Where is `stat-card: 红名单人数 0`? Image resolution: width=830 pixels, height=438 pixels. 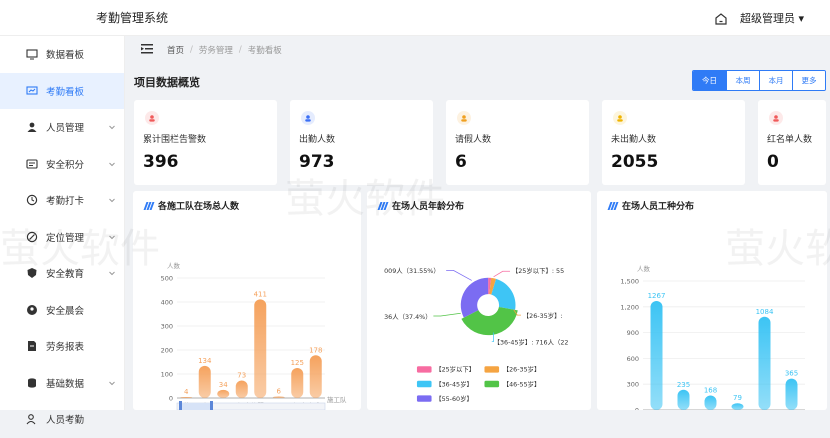 stat-card: 红名单人数 0 is located at coordinates (792, 142).